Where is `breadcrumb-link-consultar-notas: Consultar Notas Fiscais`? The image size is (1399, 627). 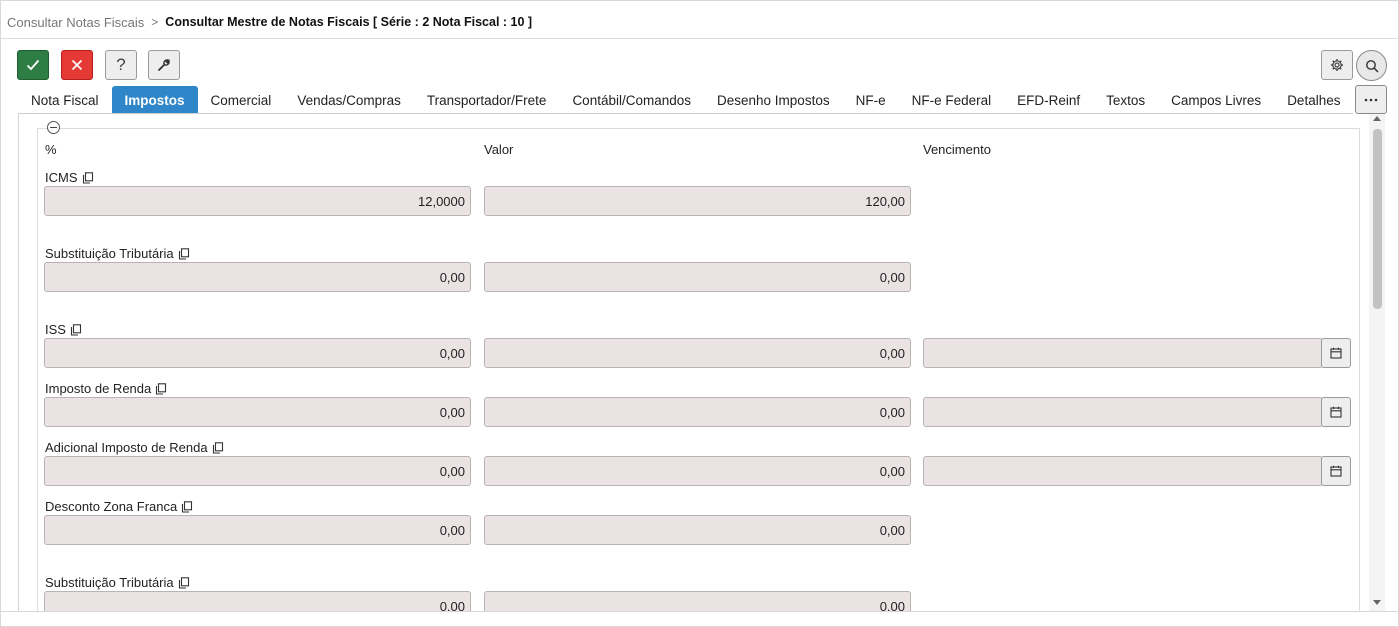
breadcrumb-link-consultar-notas: Consultar Notas Fiscais is located at coordinates (75, 22).